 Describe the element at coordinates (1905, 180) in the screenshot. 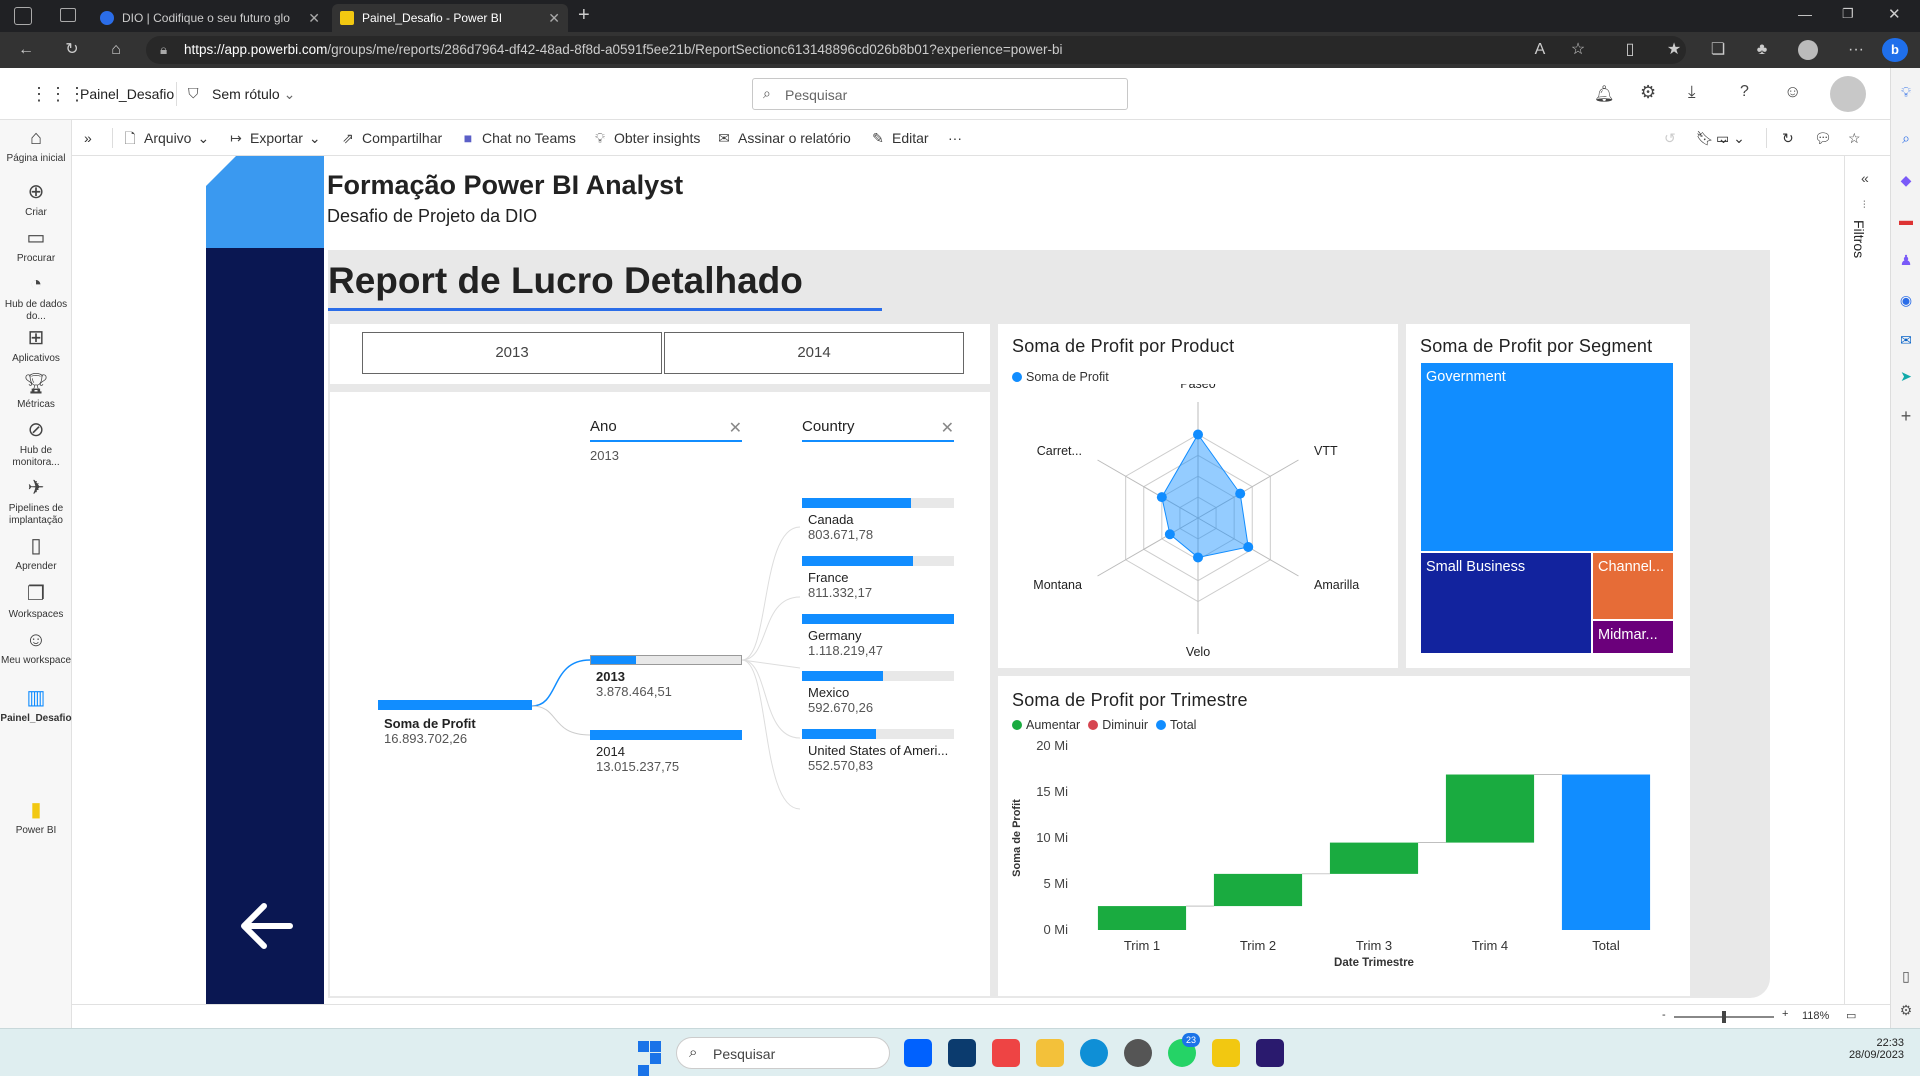

I see `edge-shopping-icon: ◆` at that location.